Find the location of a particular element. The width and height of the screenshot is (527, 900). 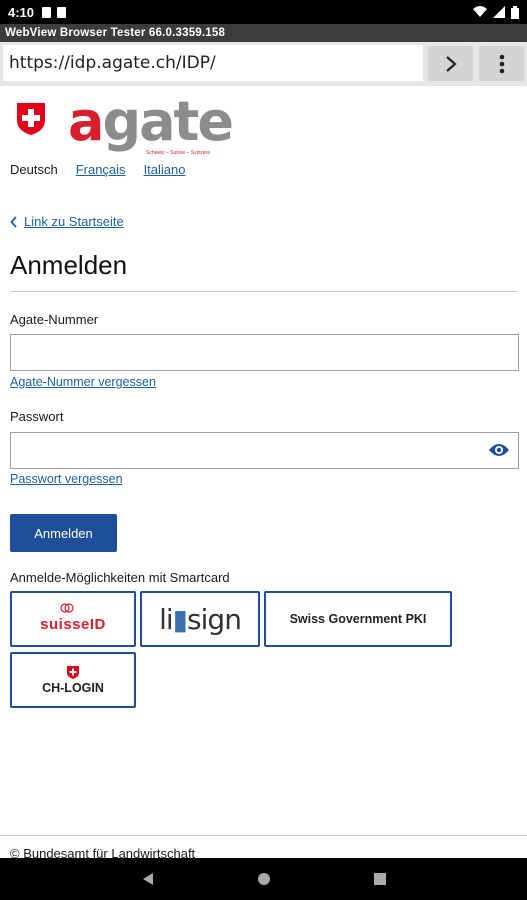

agate-logo-rest: gate is located at coordinates (168, 121).